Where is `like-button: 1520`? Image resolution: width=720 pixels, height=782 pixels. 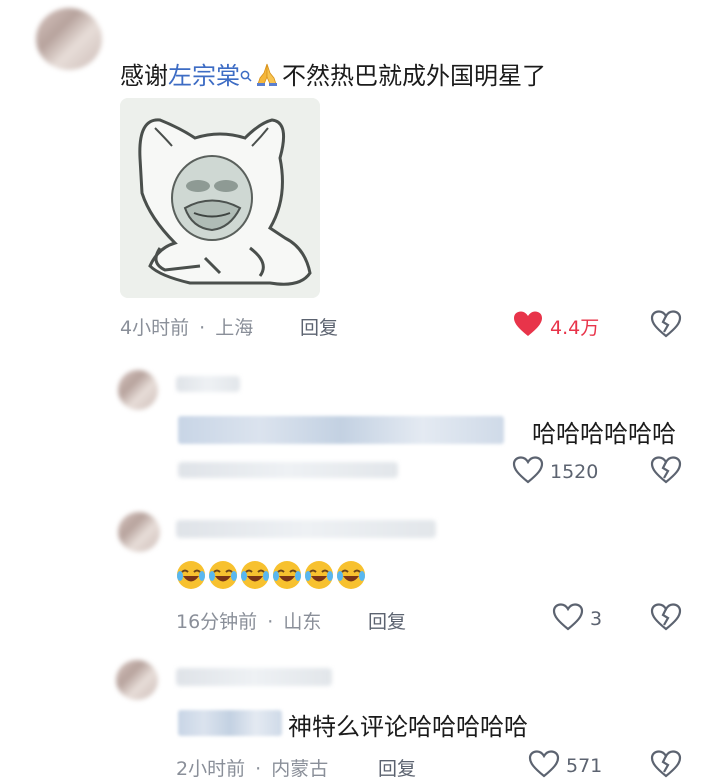 like-button: 1520 is located at coordinates (555, 472).